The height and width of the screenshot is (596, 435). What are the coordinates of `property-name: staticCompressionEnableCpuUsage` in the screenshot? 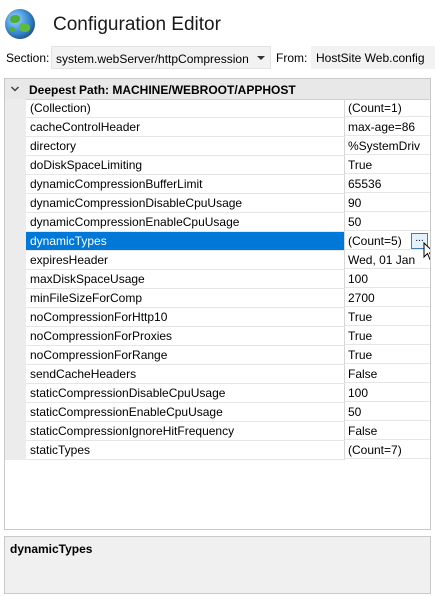 It's located at (185, 412).